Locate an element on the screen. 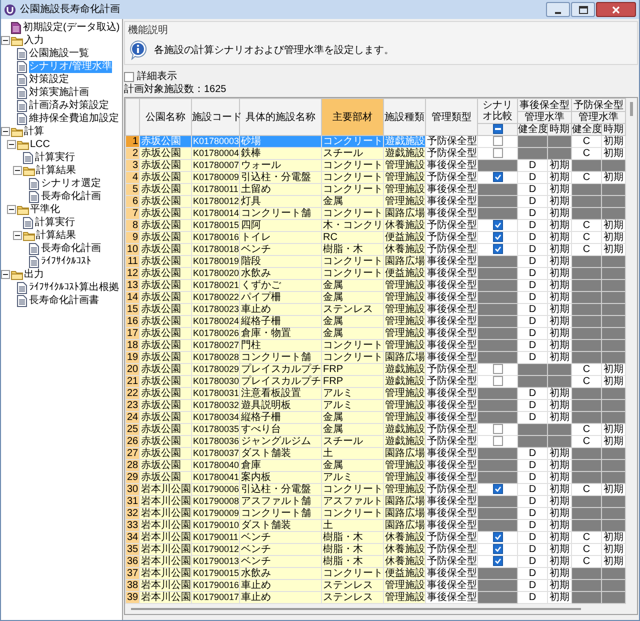 The image size is (640, 621). row-number: 15 is located at coordinates (133, 310).